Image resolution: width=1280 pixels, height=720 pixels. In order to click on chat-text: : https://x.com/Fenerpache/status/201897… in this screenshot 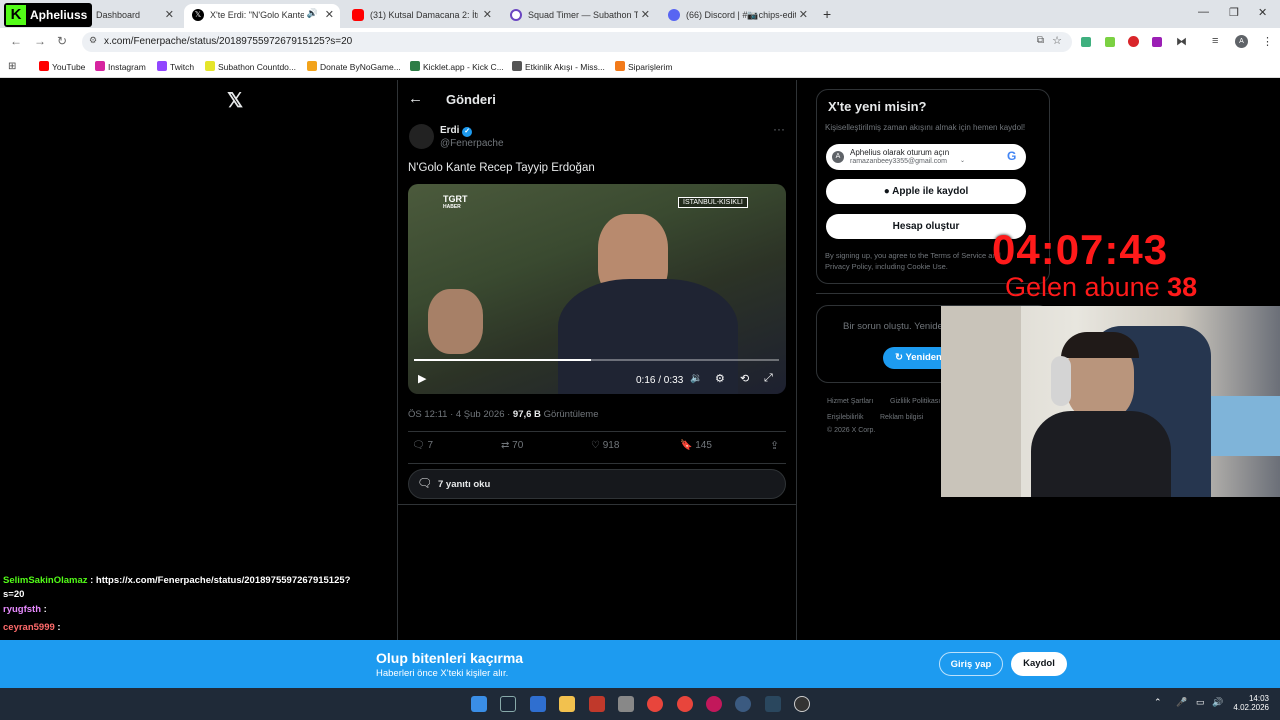, I will do `click(219, 580)`.